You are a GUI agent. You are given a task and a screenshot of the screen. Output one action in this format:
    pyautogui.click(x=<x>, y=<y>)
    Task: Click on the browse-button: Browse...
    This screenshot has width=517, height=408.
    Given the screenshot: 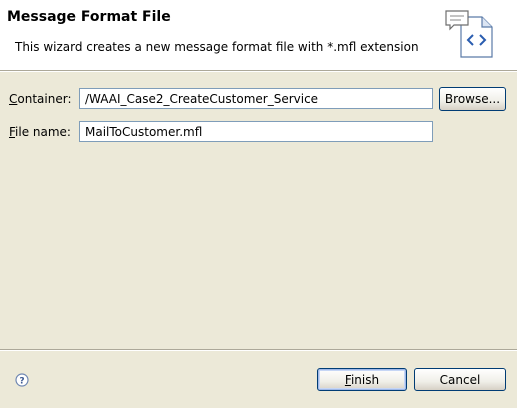 What is the action you would take?
    pyautogui.click(x=472, y=99)
    